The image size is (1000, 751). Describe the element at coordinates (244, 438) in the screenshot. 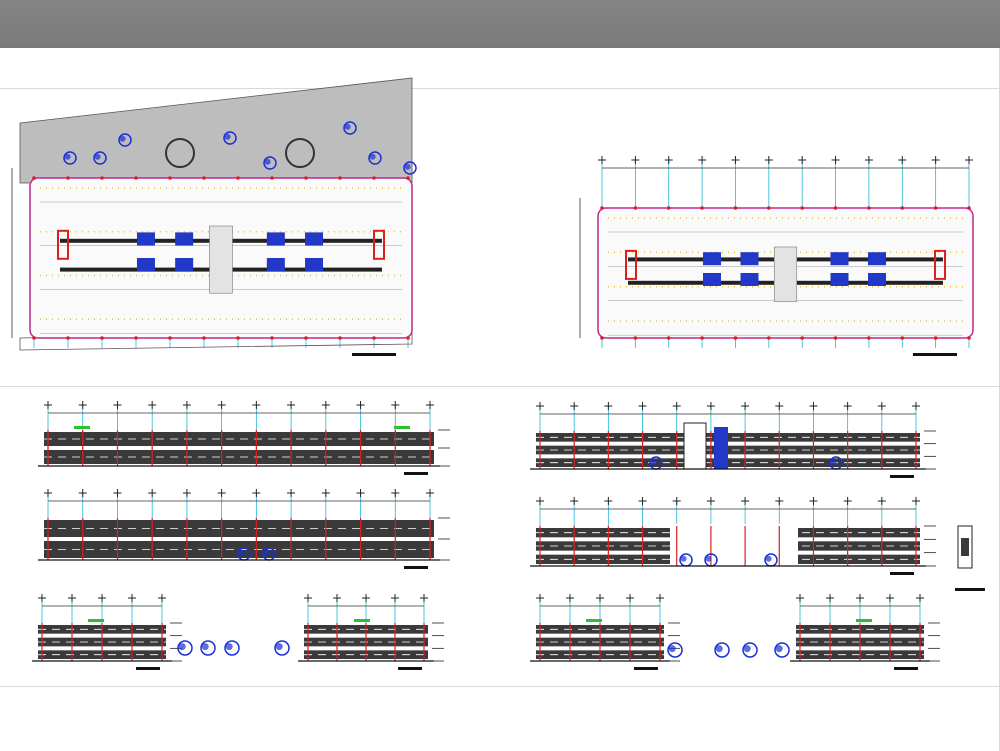

I see `elevation-front` at that location.